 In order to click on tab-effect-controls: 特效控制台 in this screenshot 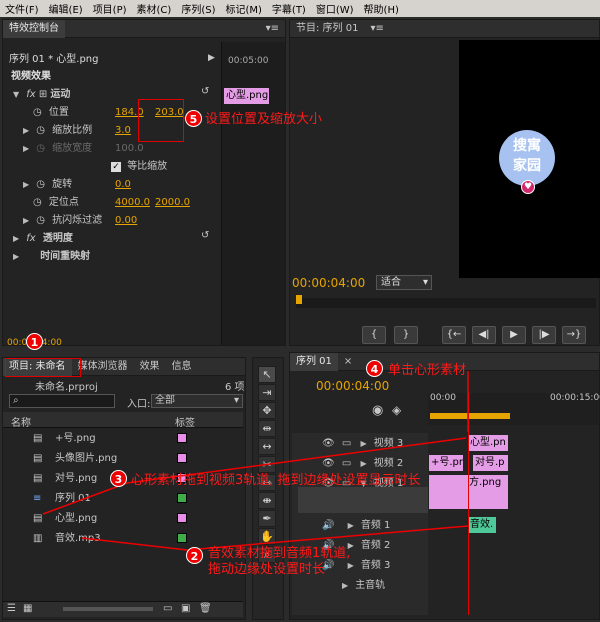, I will do `click(34, 28)`.